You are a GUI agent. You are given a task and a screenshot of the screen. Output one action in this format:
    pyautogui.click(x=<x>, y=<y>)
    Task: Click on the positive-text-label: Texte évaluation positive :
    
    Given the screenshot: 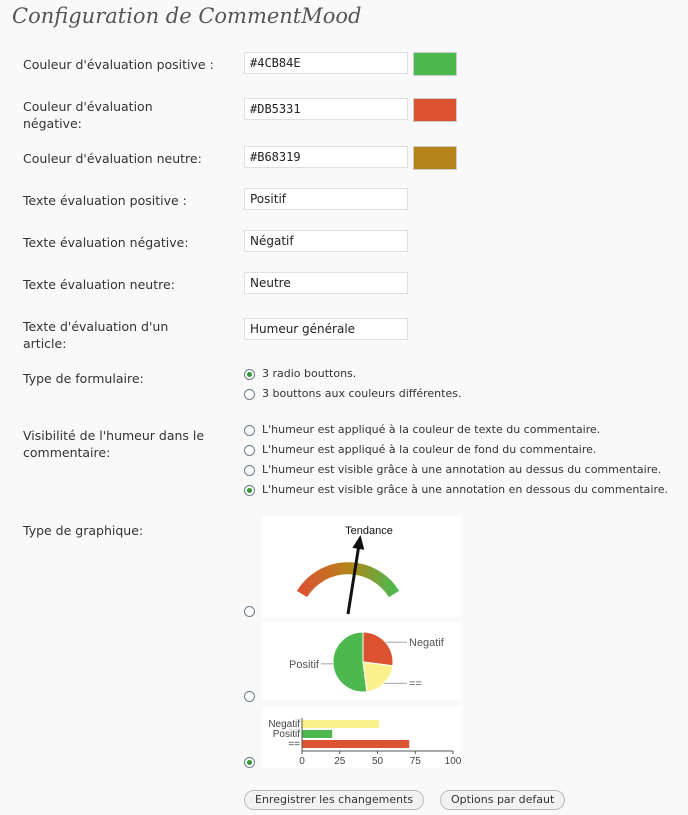 What is the action you would take?
    pyautogui.click(x=105, y=200)
    